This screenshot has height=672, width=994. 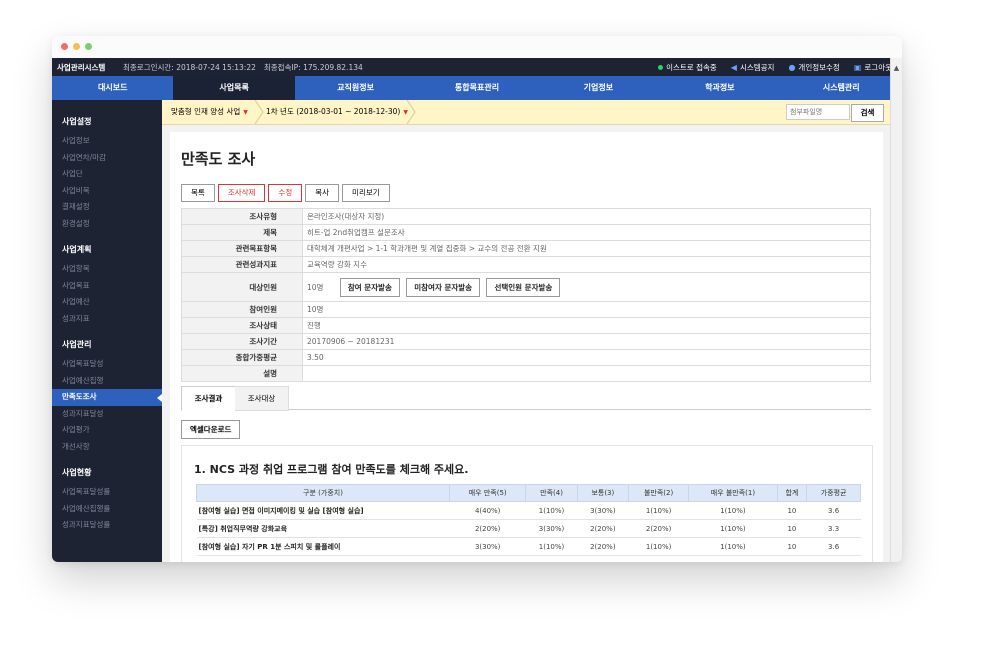 I want to click on status-badge: 진행, so click(x=586, y=325).